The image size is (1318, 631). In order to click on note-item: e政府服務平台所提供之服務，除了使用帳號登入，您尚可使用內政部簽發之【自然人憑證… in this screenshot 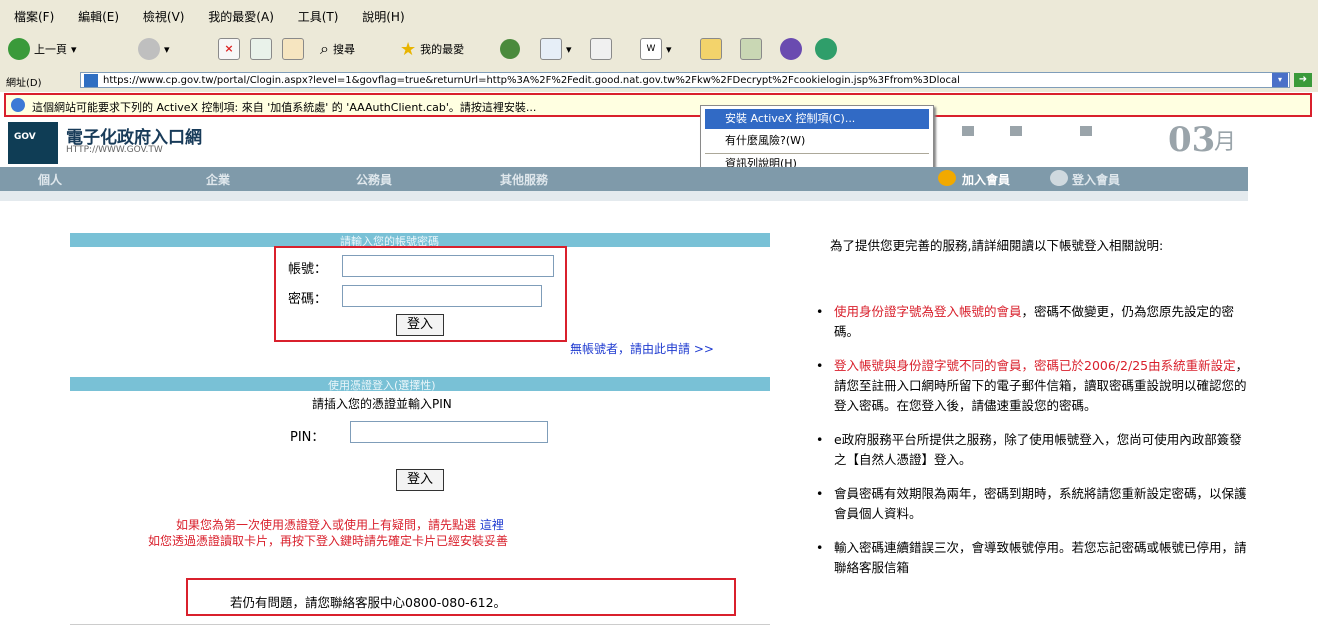, I will do `click(1030, 450)`.